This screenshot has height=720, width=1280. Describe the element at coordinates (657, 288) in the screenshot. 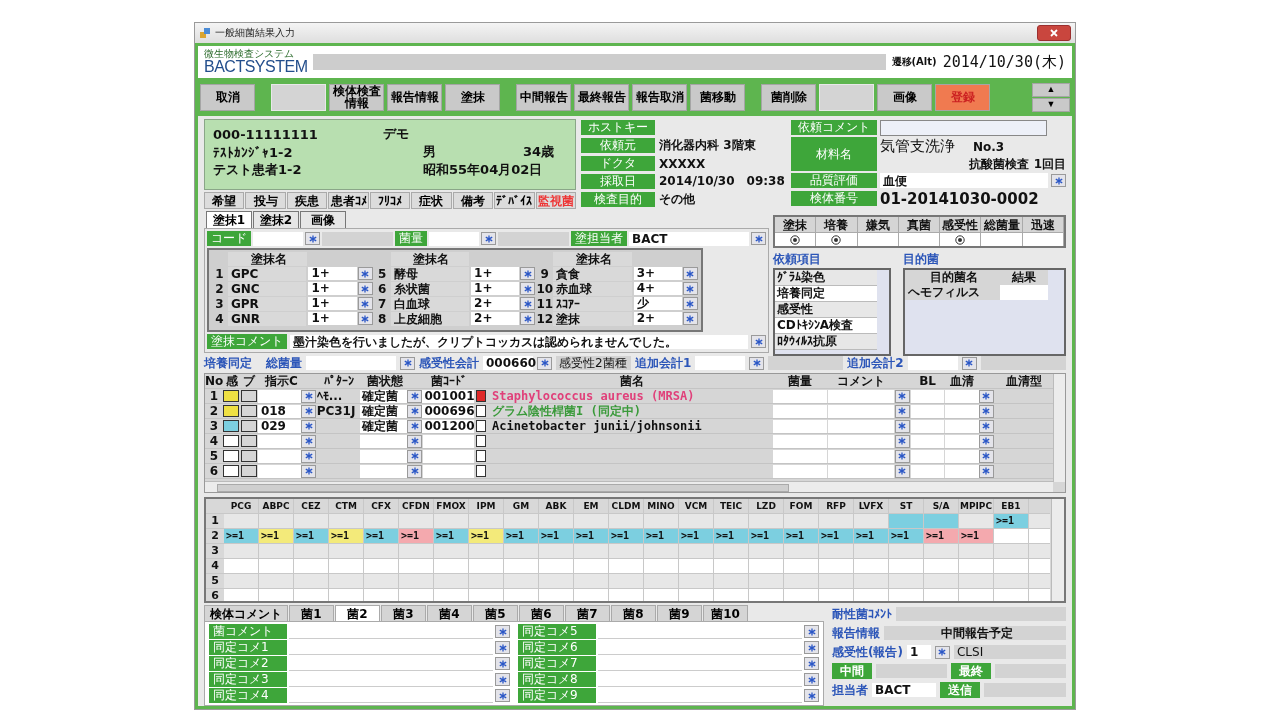

I see `smear-value-field: 4+` at that location.